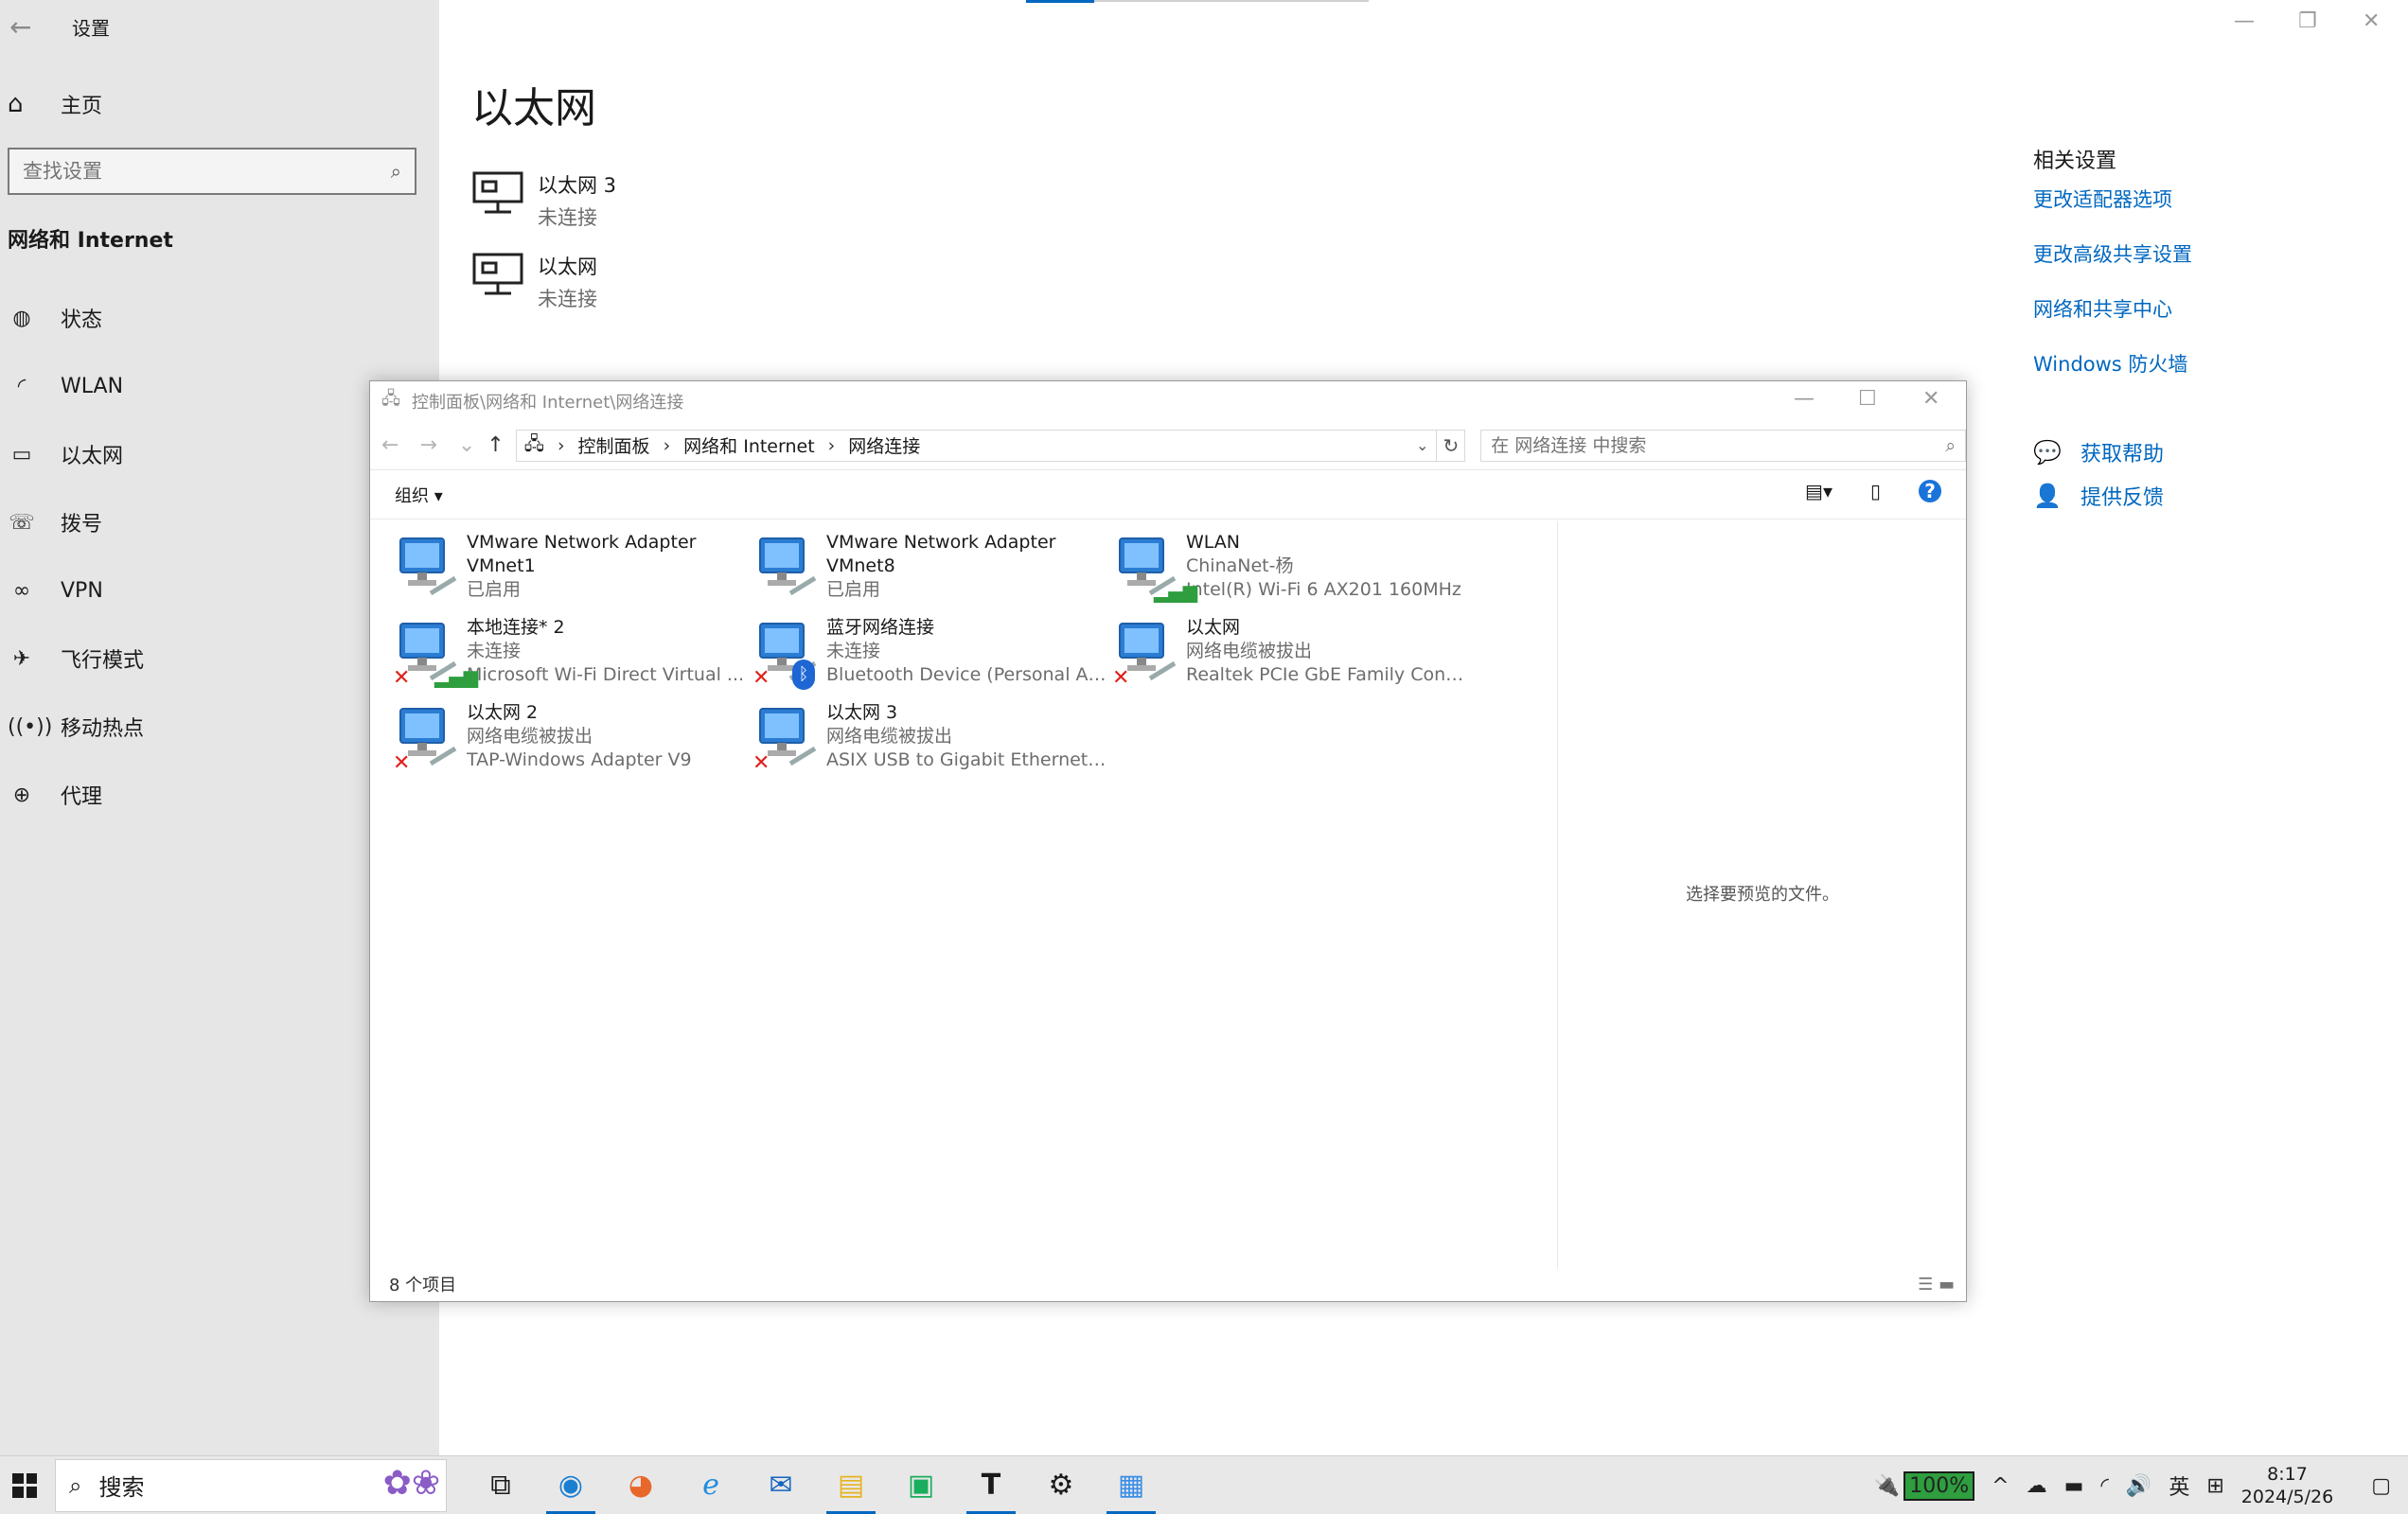 The width and height of the screenshot is (2408, 1514). What do you see at coordinates (55, 104) in the screenshot?
I see `nav-home: ⌂ 主页` at bounding box center [55, 104].